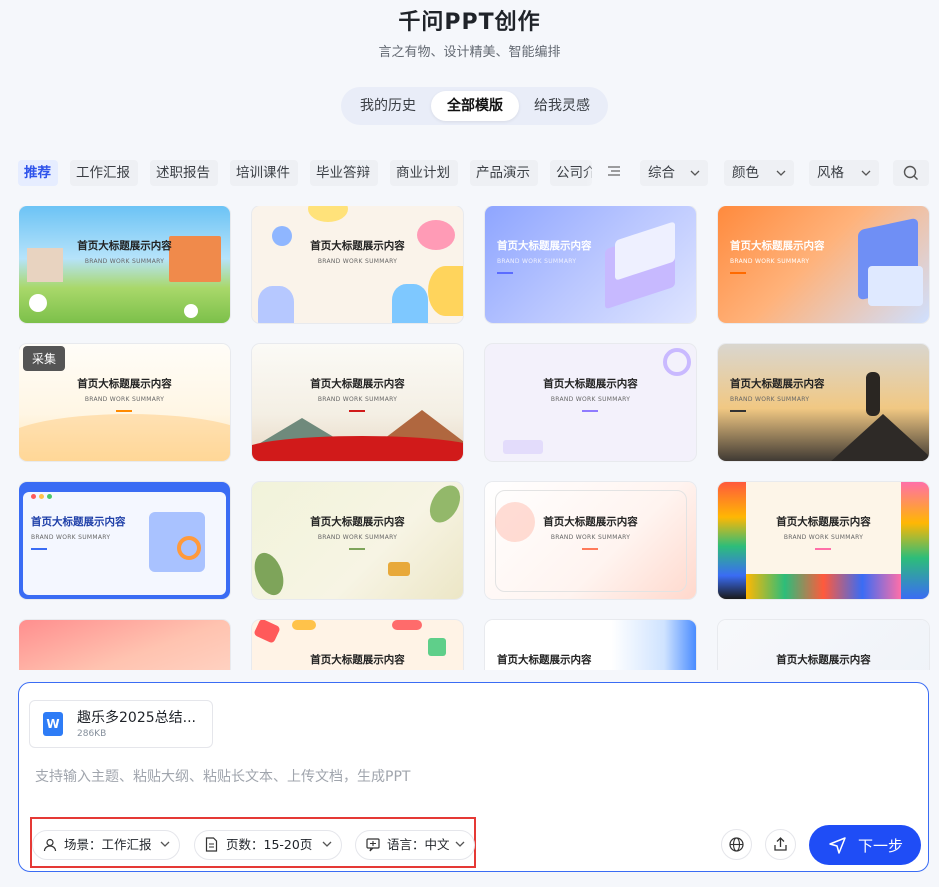 The height and width of the screenshot is (887, 939). I want to click on upload-icon, so click(780, 844).